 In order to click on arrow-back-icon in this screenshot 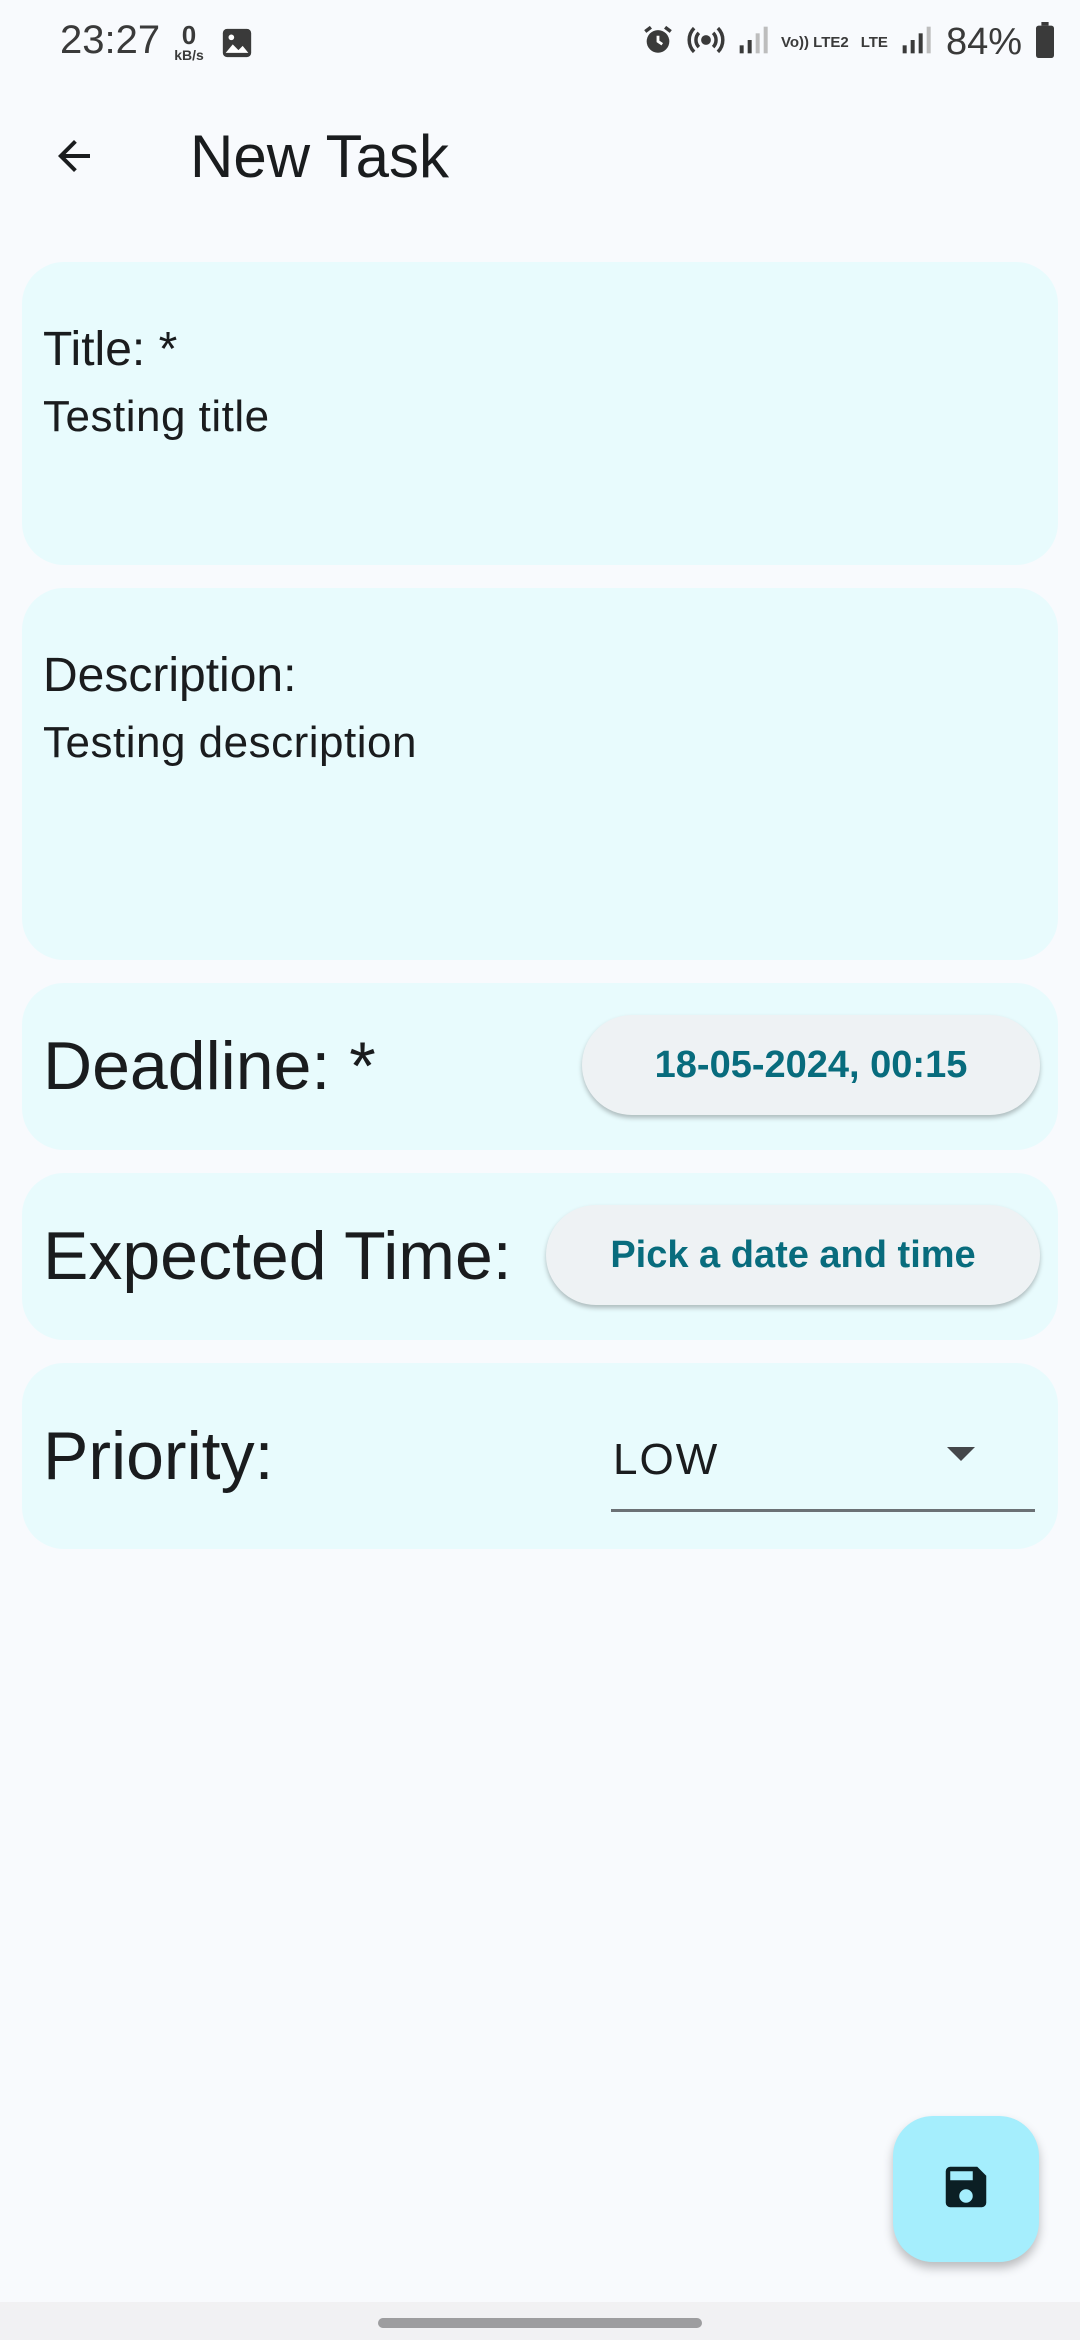, I will do `click(74, 158)`.